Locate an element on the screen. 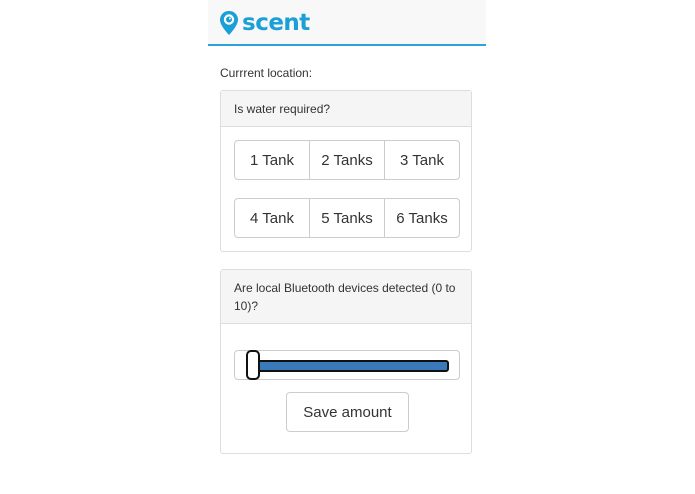 The width and height of the screenshot is (695, 494). tank-1-button: 1 Tank is located at coordinates (272, 160).